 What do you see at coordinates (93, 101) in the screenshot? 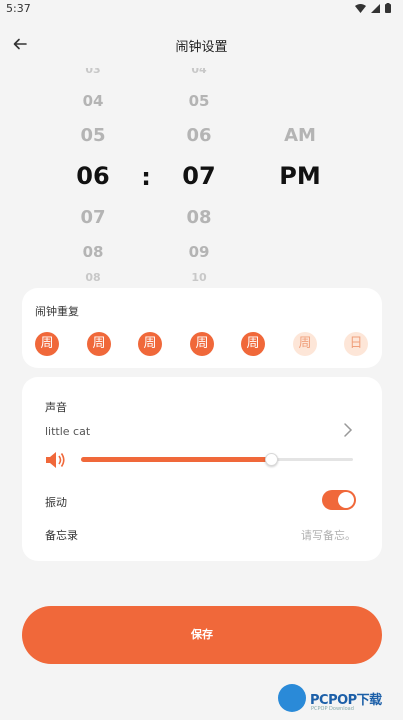
I see `hour-option: 04` at bounding box center [93, 101].